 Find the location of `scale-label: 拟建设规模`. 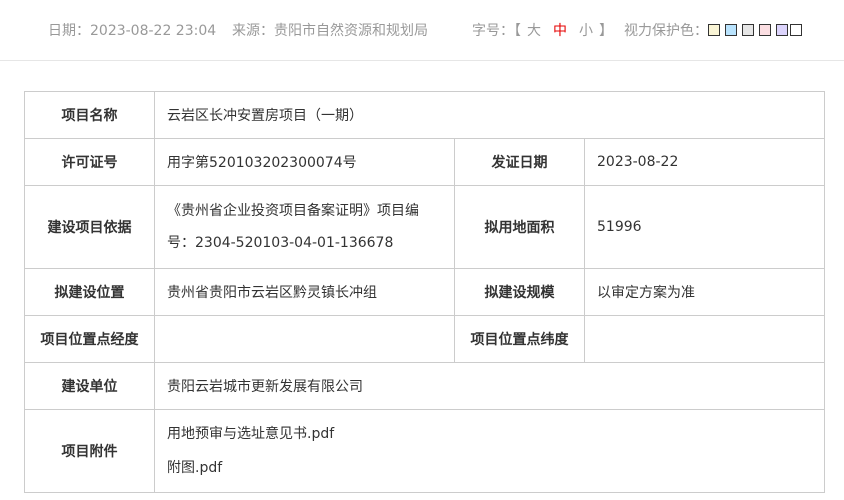

scale-label: 拟建设规模 is located at coordinates (519, 292).